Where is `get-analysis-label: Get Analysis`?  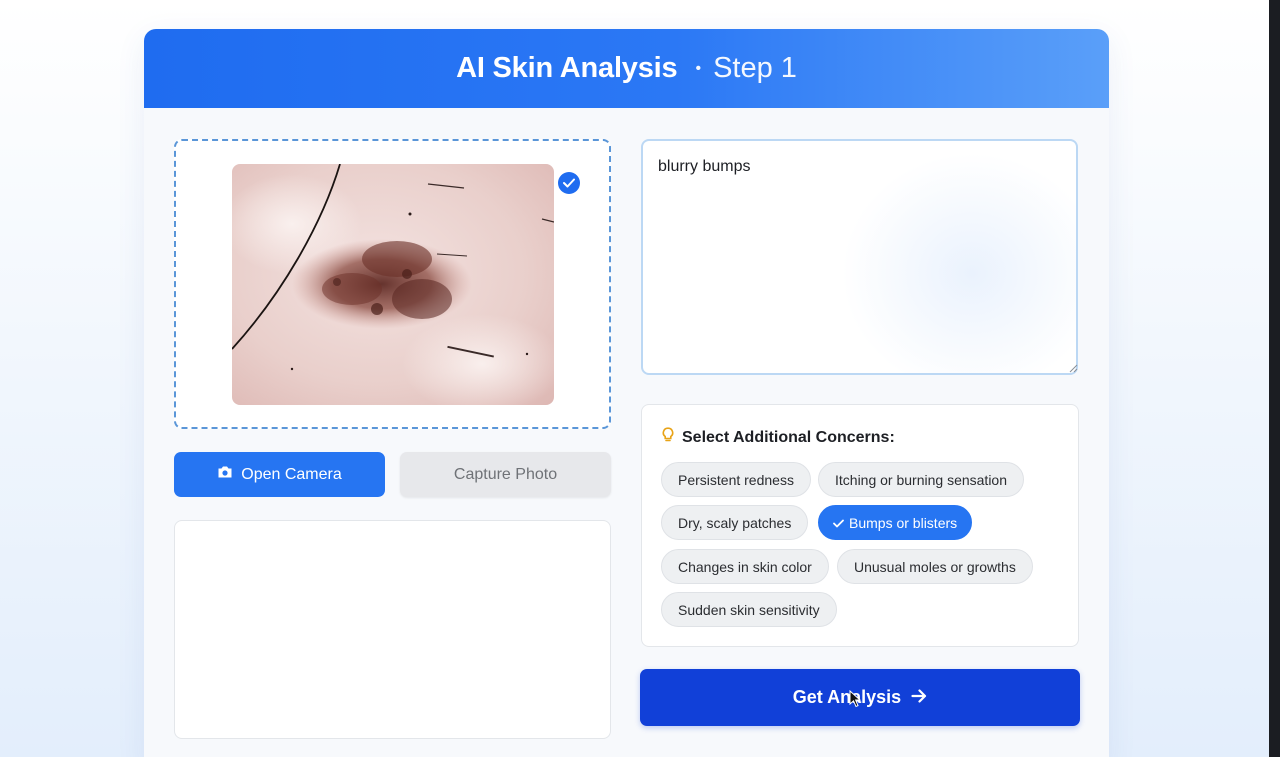
get-analysis-label: Get Analysis is located at coordinates (847, 697).